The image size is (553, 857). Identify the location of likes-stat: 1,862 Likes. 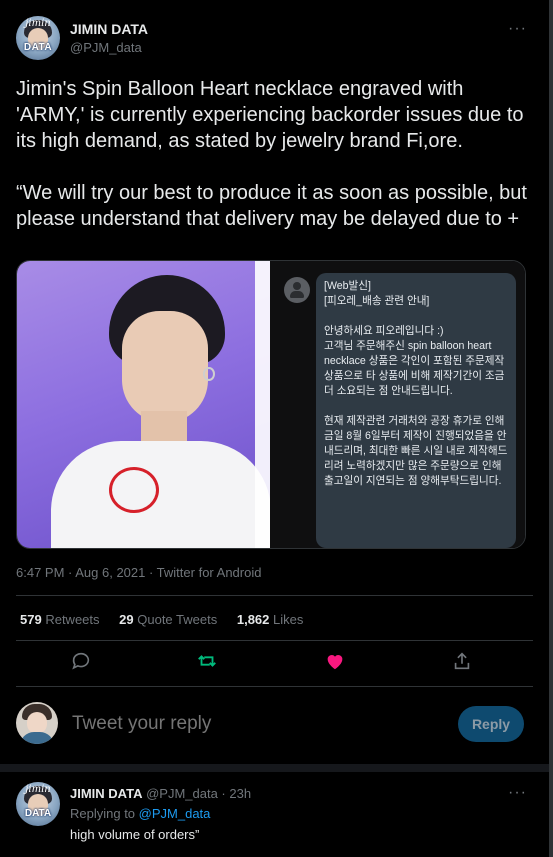
(270, 619).